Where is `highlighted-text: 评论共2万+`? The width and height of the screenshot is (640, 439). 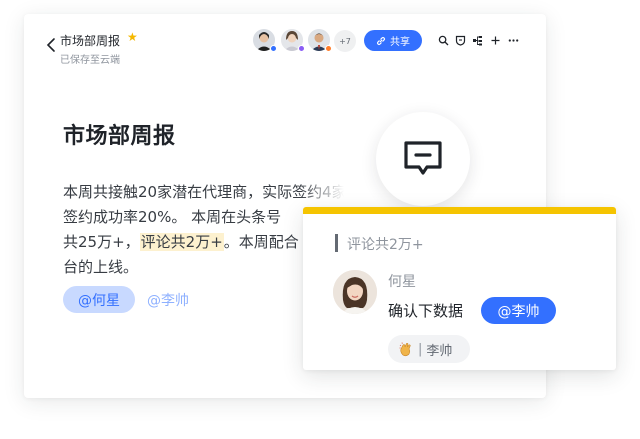 highlighted-text: 评论共2万+ is located at coordinates (181, 242).